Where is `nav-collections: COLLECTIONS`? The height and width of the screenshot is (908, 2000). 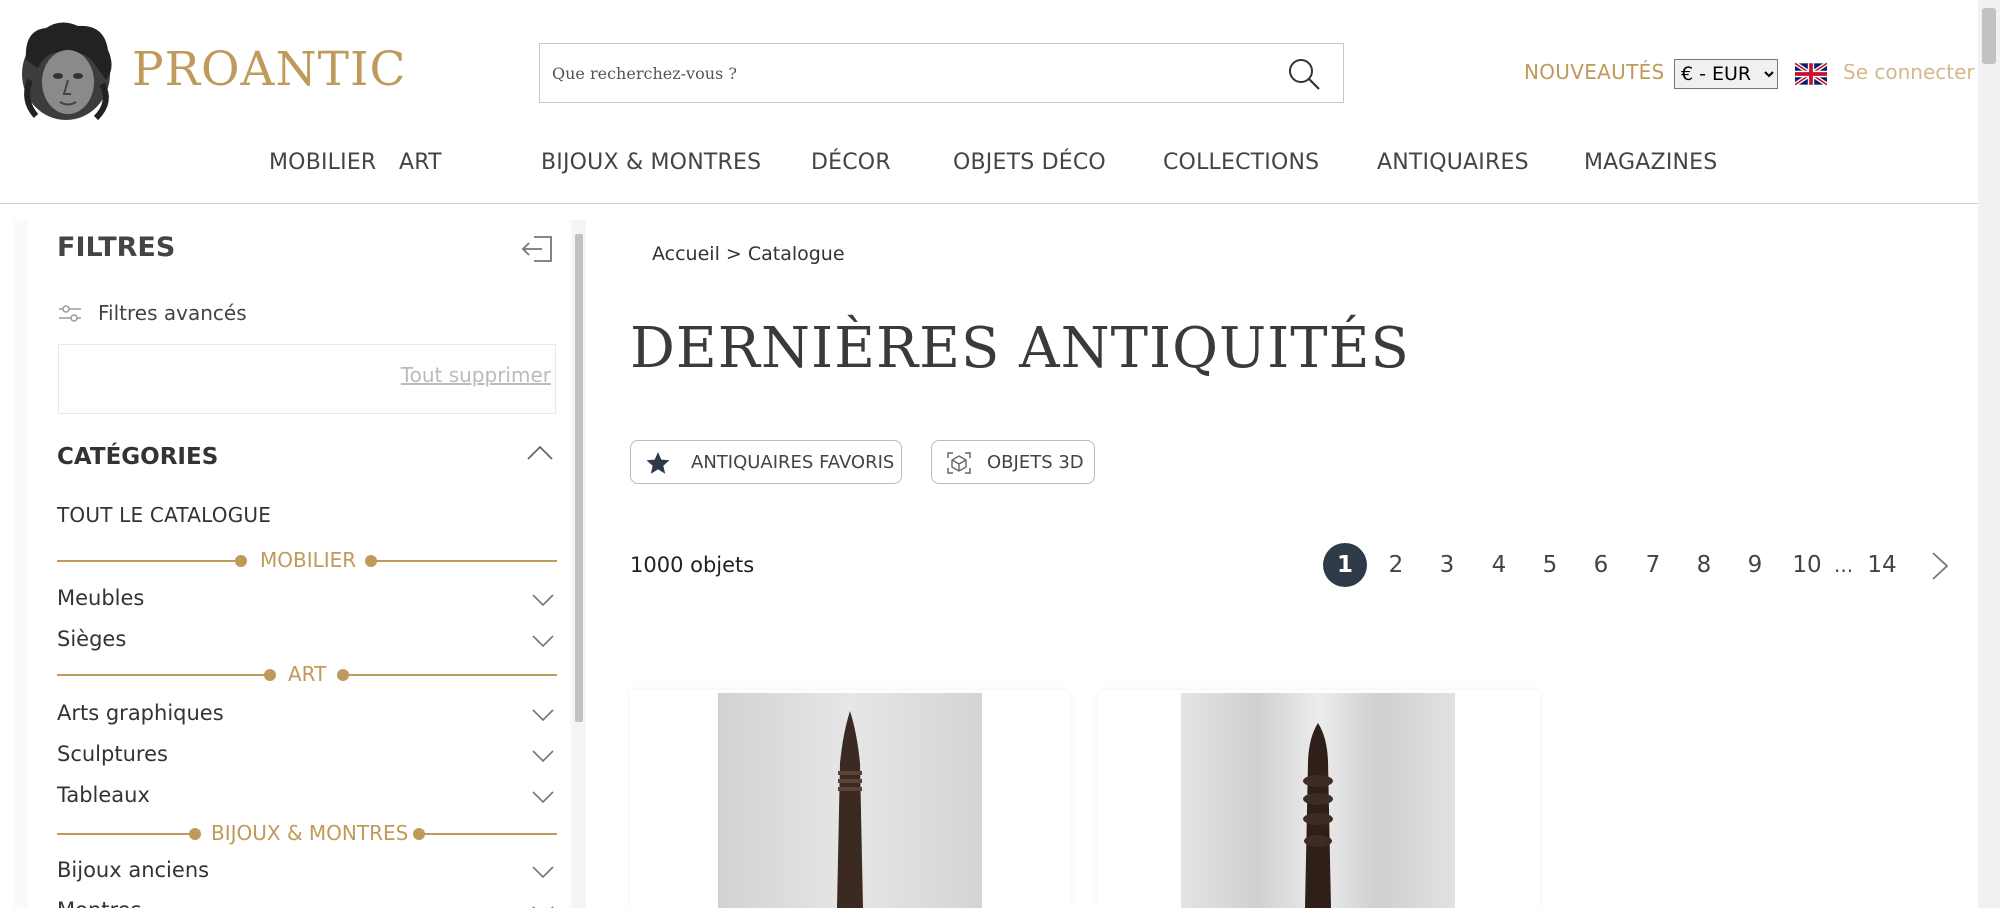 nav-collections: COLLECTIONS is located at coordinates (1241, 162).